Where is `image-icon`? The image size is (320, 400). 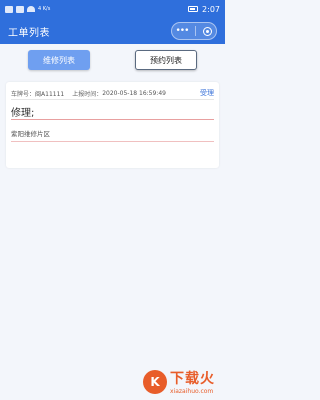 image-icon is located at coordinates (20, 9).